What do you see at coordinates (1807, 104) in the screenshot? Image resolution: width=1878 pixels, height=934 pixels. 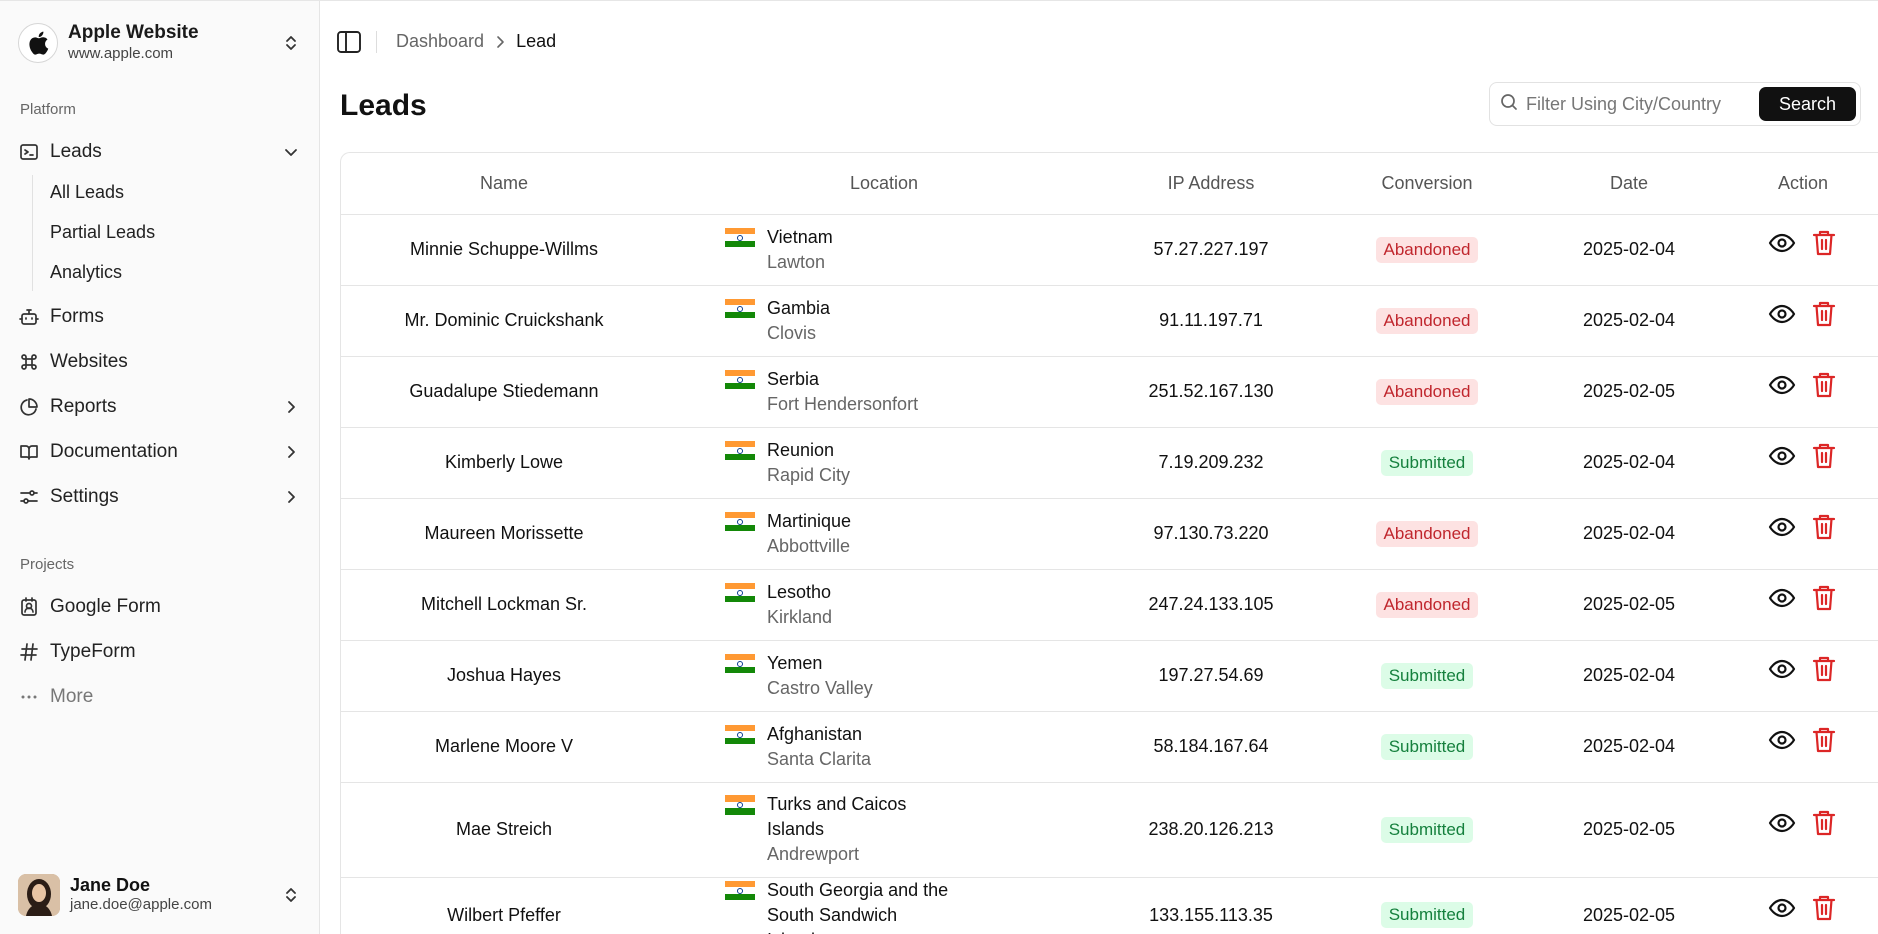 I see `search-button: Search` at bounding box center [1807, 104].